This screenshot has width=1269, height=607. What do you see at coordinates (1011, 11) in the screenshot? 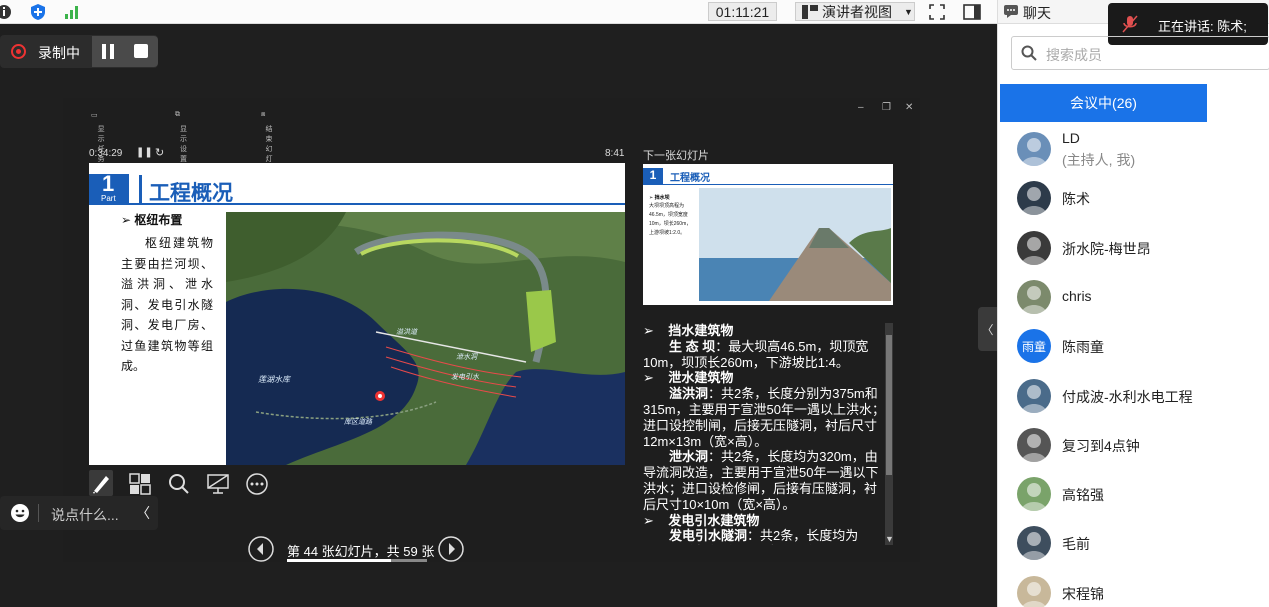
I see `chat-icon` at bounding box center [1011, 11].